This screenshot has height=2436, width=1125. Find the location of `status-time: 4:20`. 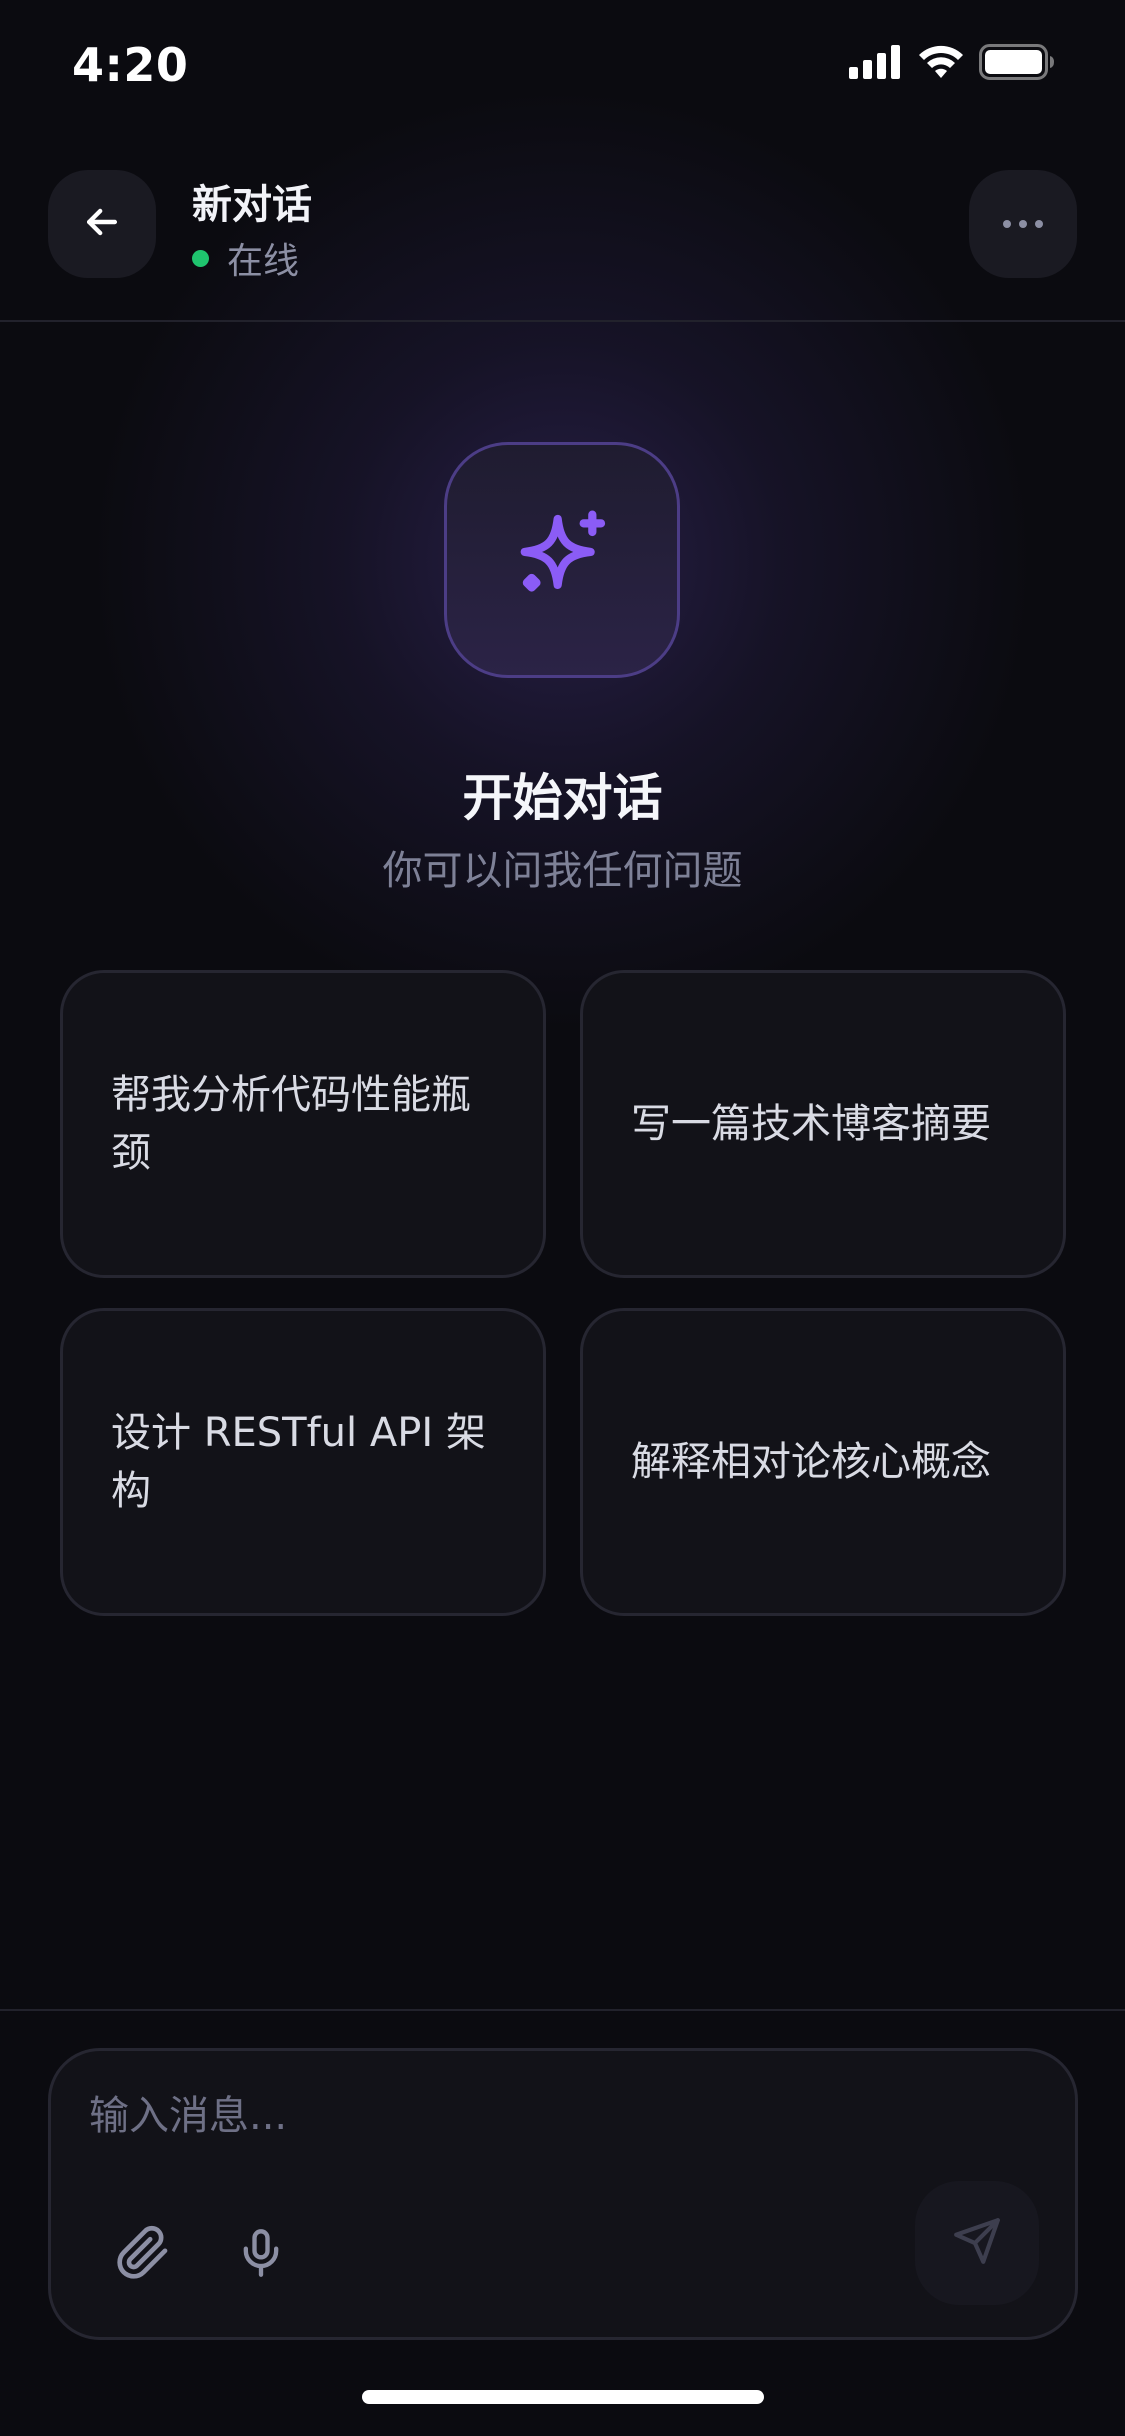

status-time: 4:20 is located at coordinates (130, 65).